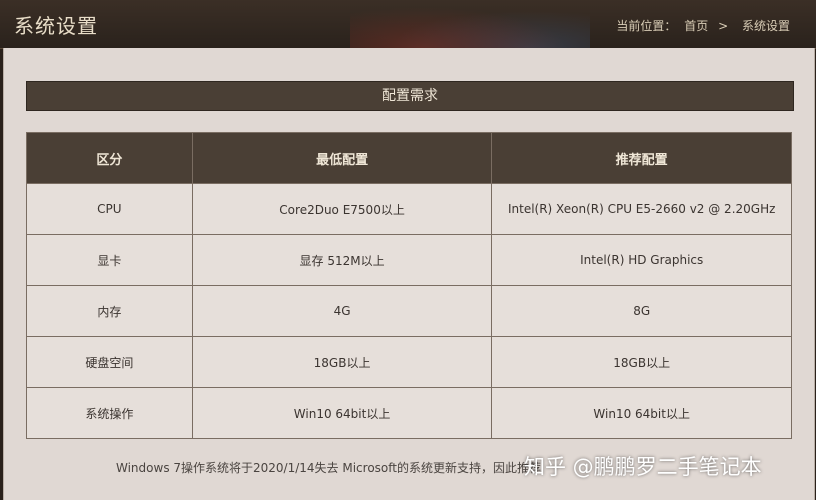 The image size is (816, 500). Describe the element at coordinates (641, 260) in the screenshot. I see `table-cell: Intel(R) HD Graphics` at that location.